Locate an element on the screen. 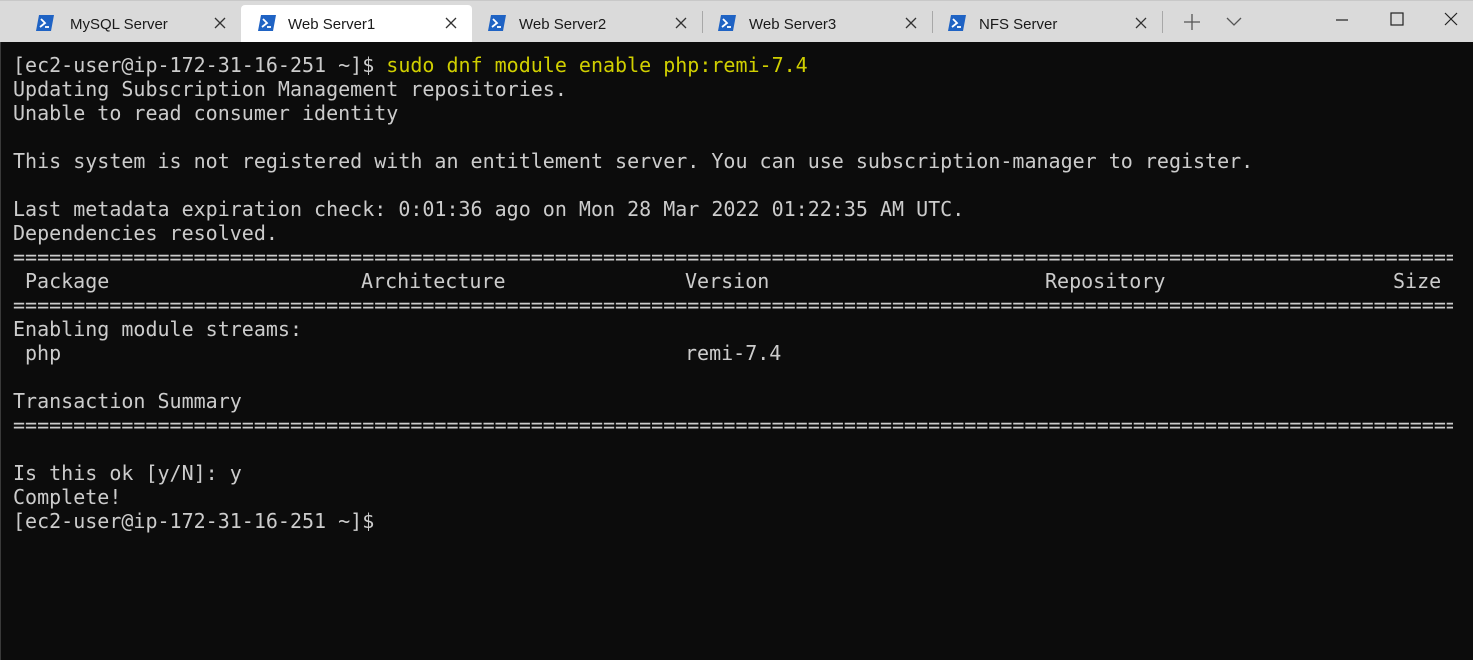 Image resolution: width=1473 pixels, height=660 pixels. final-prompt: [ec2-user@ip-172-31-16-251 ~]$ is located at coordinates (194, 521).